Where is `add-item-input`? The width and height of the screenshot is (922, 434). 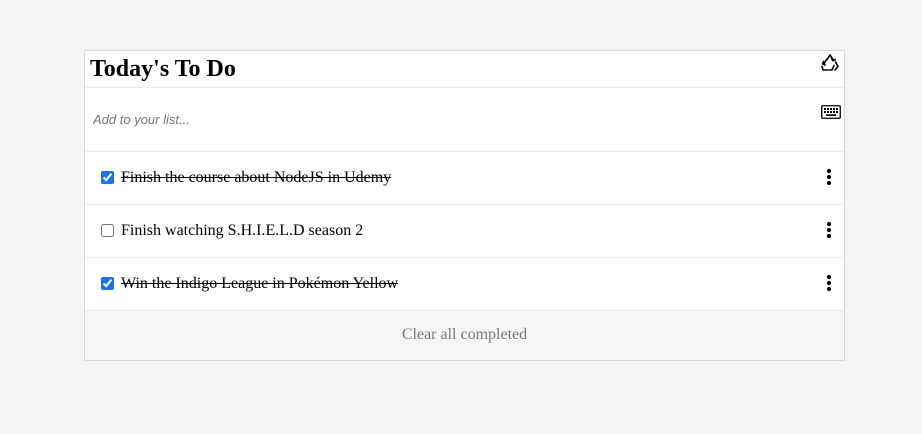
add-item-input is located at coordinates (450, 119).